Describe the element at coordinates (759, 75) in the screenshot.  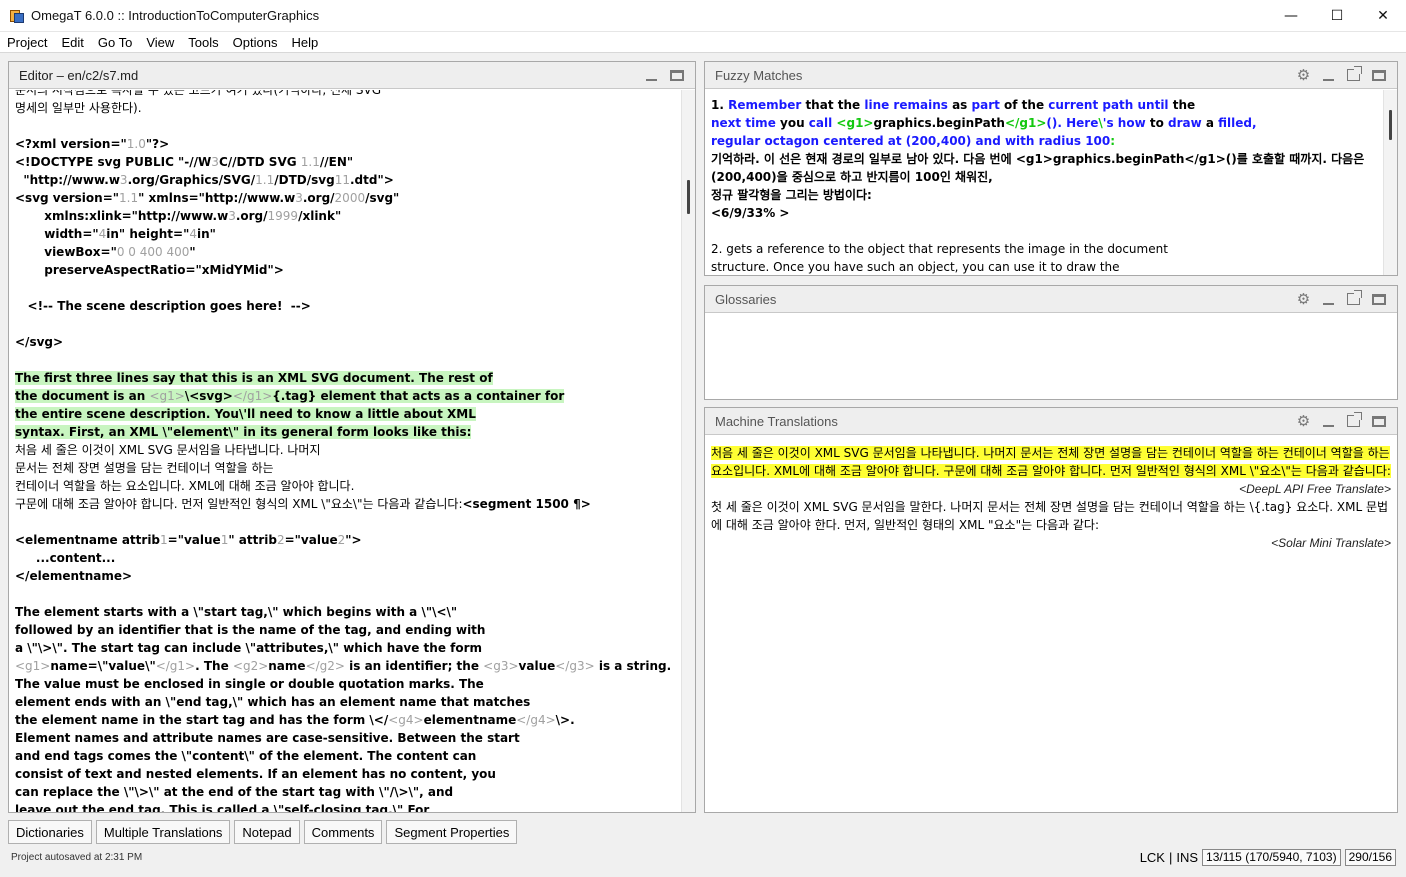
I see `fuzzy-matches-title: Fuzzy Matches` at that location.